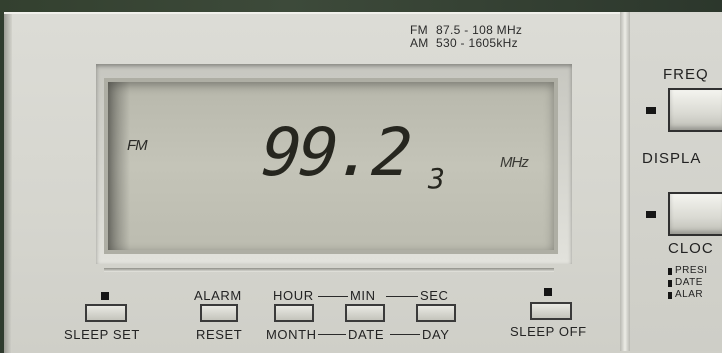 This screenshot has height=353, width=722. What do you see at coordinates (119, 166) in the screenshot?
I see `lcd-shadow` at bounding box center [119, 166].